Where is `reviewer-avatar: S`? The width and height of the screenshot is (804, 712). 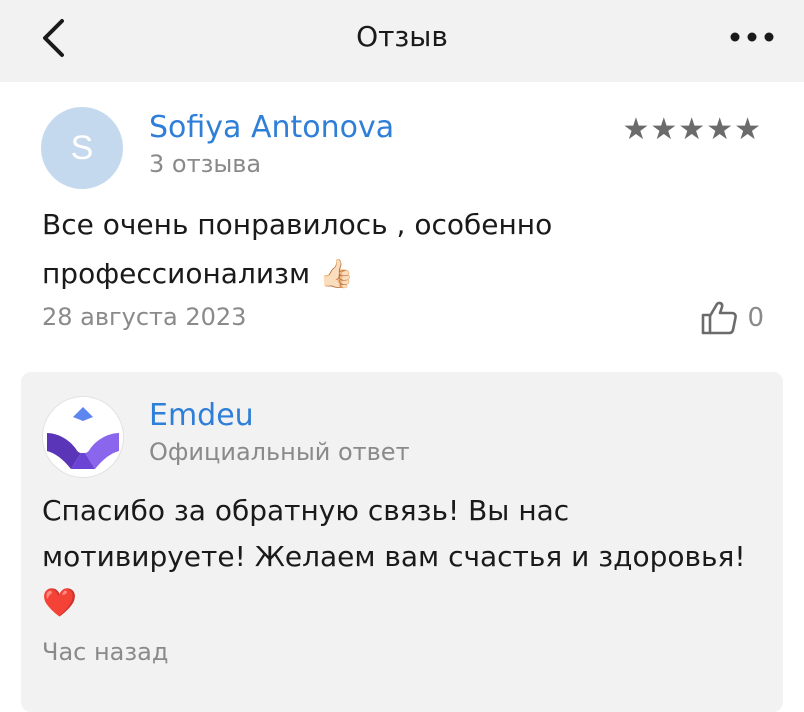
reviewer-avatar: S is located at coordinates (82, 148).